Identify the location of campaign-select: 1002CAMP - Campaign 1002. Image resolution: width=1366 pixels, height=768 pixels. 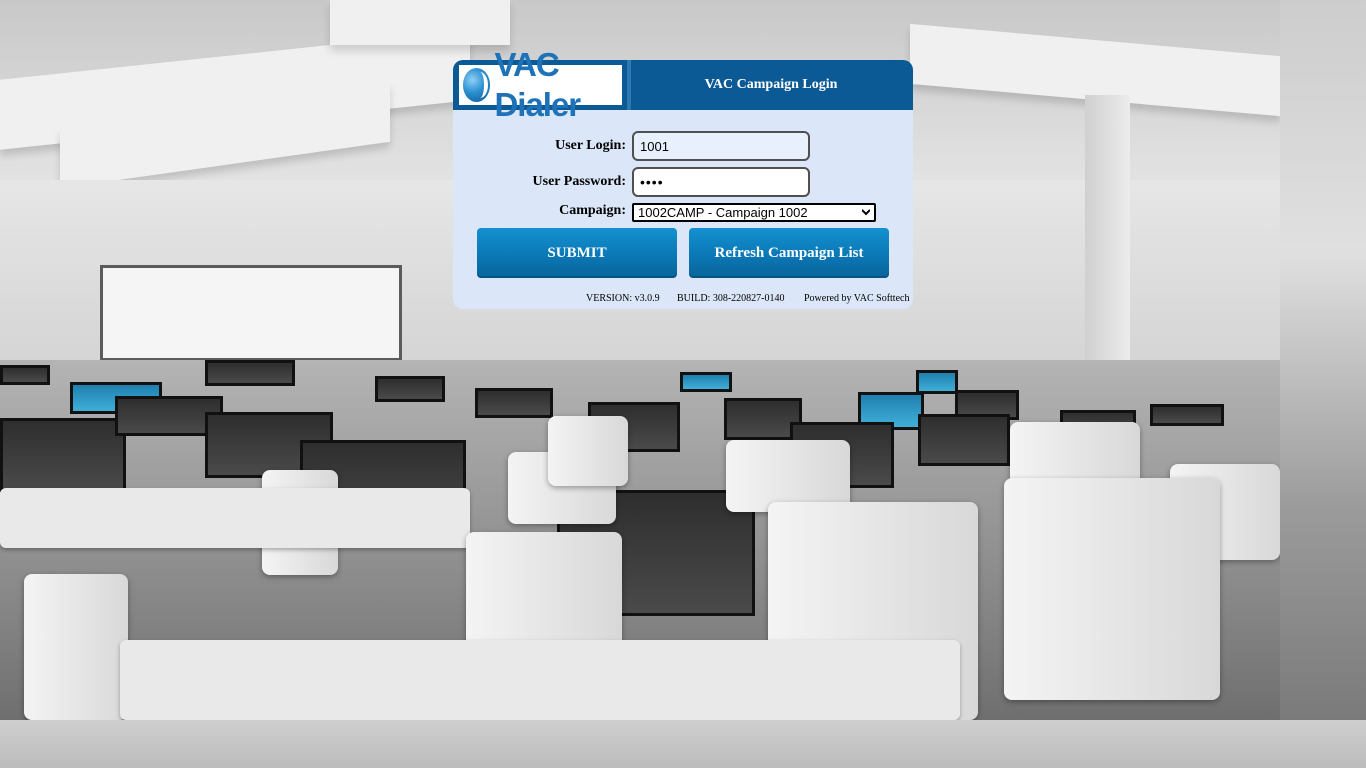
(754, 212).